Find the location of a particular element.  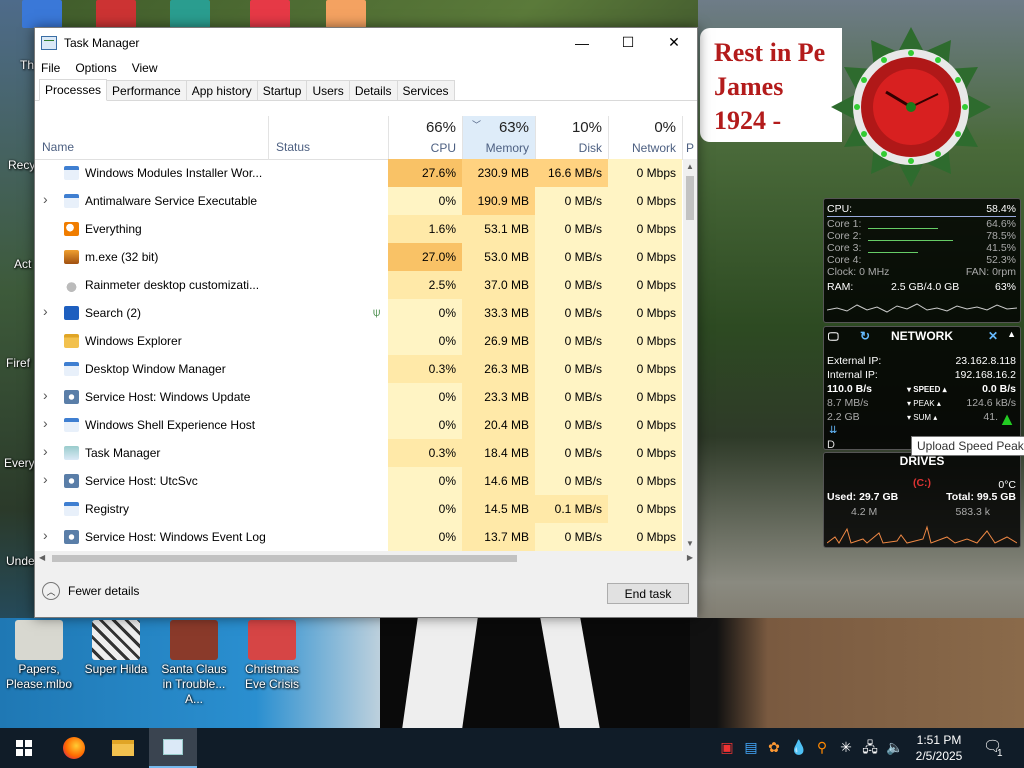

process-row: m.exe (32 bit) 27.0% 53.0 MB 0 MB/s 0 Mbps is located at coordinates (359, 257).